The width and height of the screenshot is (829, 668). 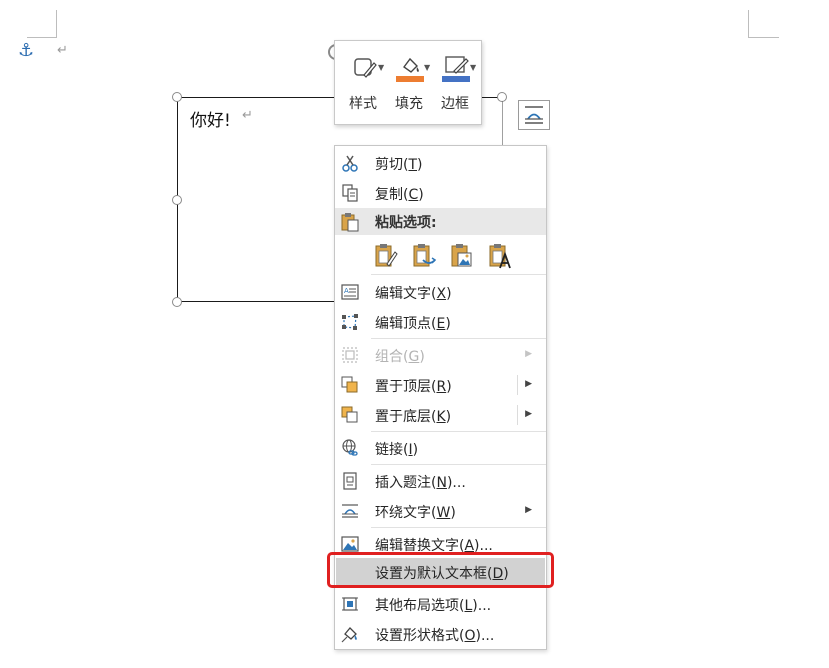 I want to click on page-corner-mark-left, so click(x=42, y=24).